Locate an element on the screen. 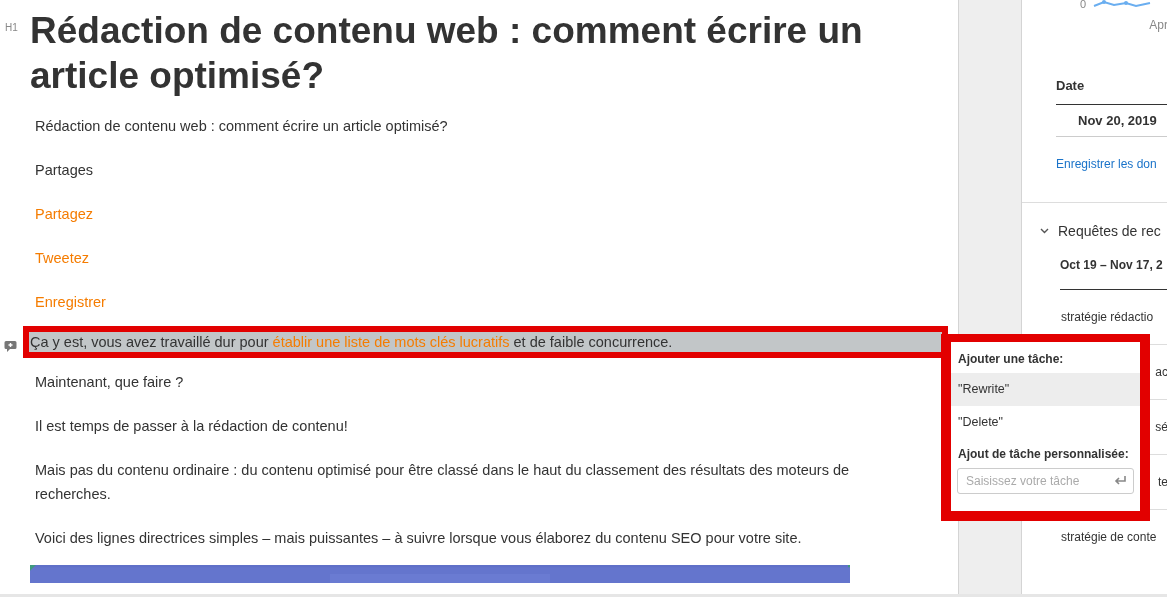 The height and width of the screenshot is (597, 1167). column-header: Date is located at coordinates (1111, 90).